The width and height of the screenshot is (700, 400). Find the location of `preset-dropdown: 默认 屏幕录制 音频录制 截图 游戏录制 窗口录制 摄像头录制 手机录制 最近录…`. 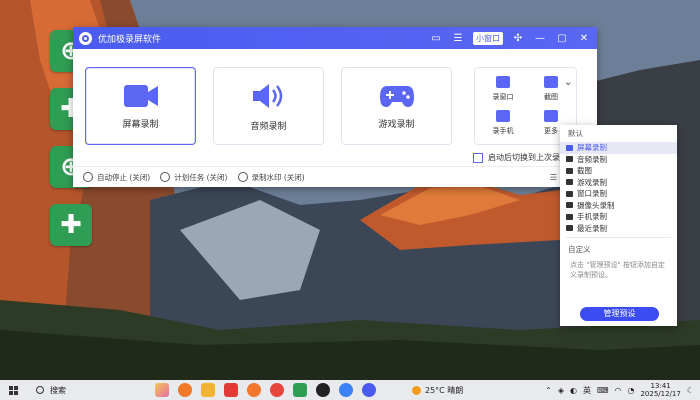

preset-dropdown: 默认 屏幕录制 音频录制 截图 游戏录制 窗口录制 摄像头录制 手机录制 最近录… is located at coordinates (618, 225).